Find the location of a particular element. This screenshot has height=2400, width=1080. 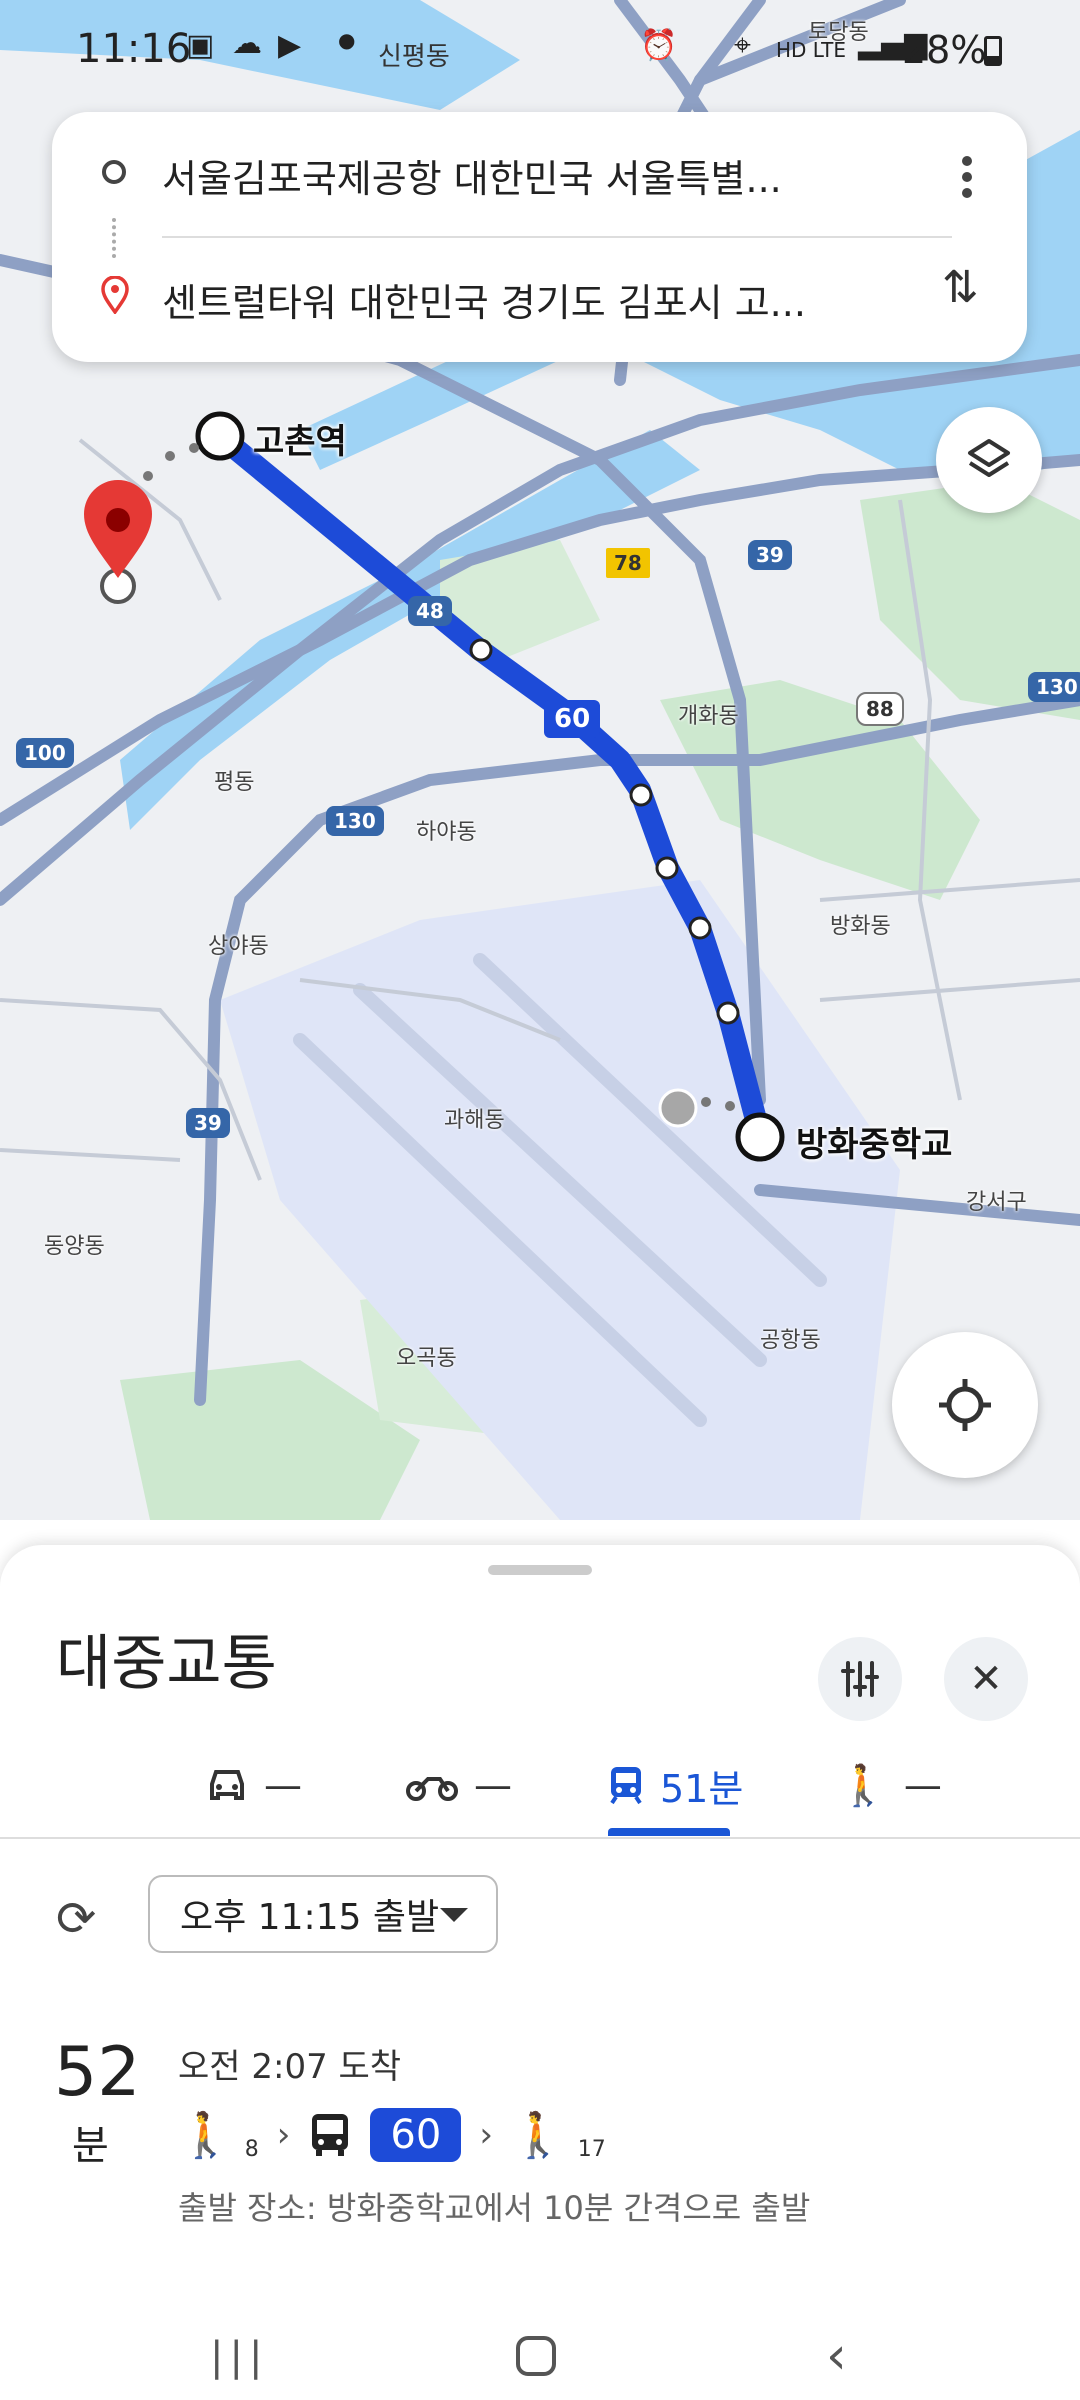

route-duration: 52 is located at coordinates (97, 2072).